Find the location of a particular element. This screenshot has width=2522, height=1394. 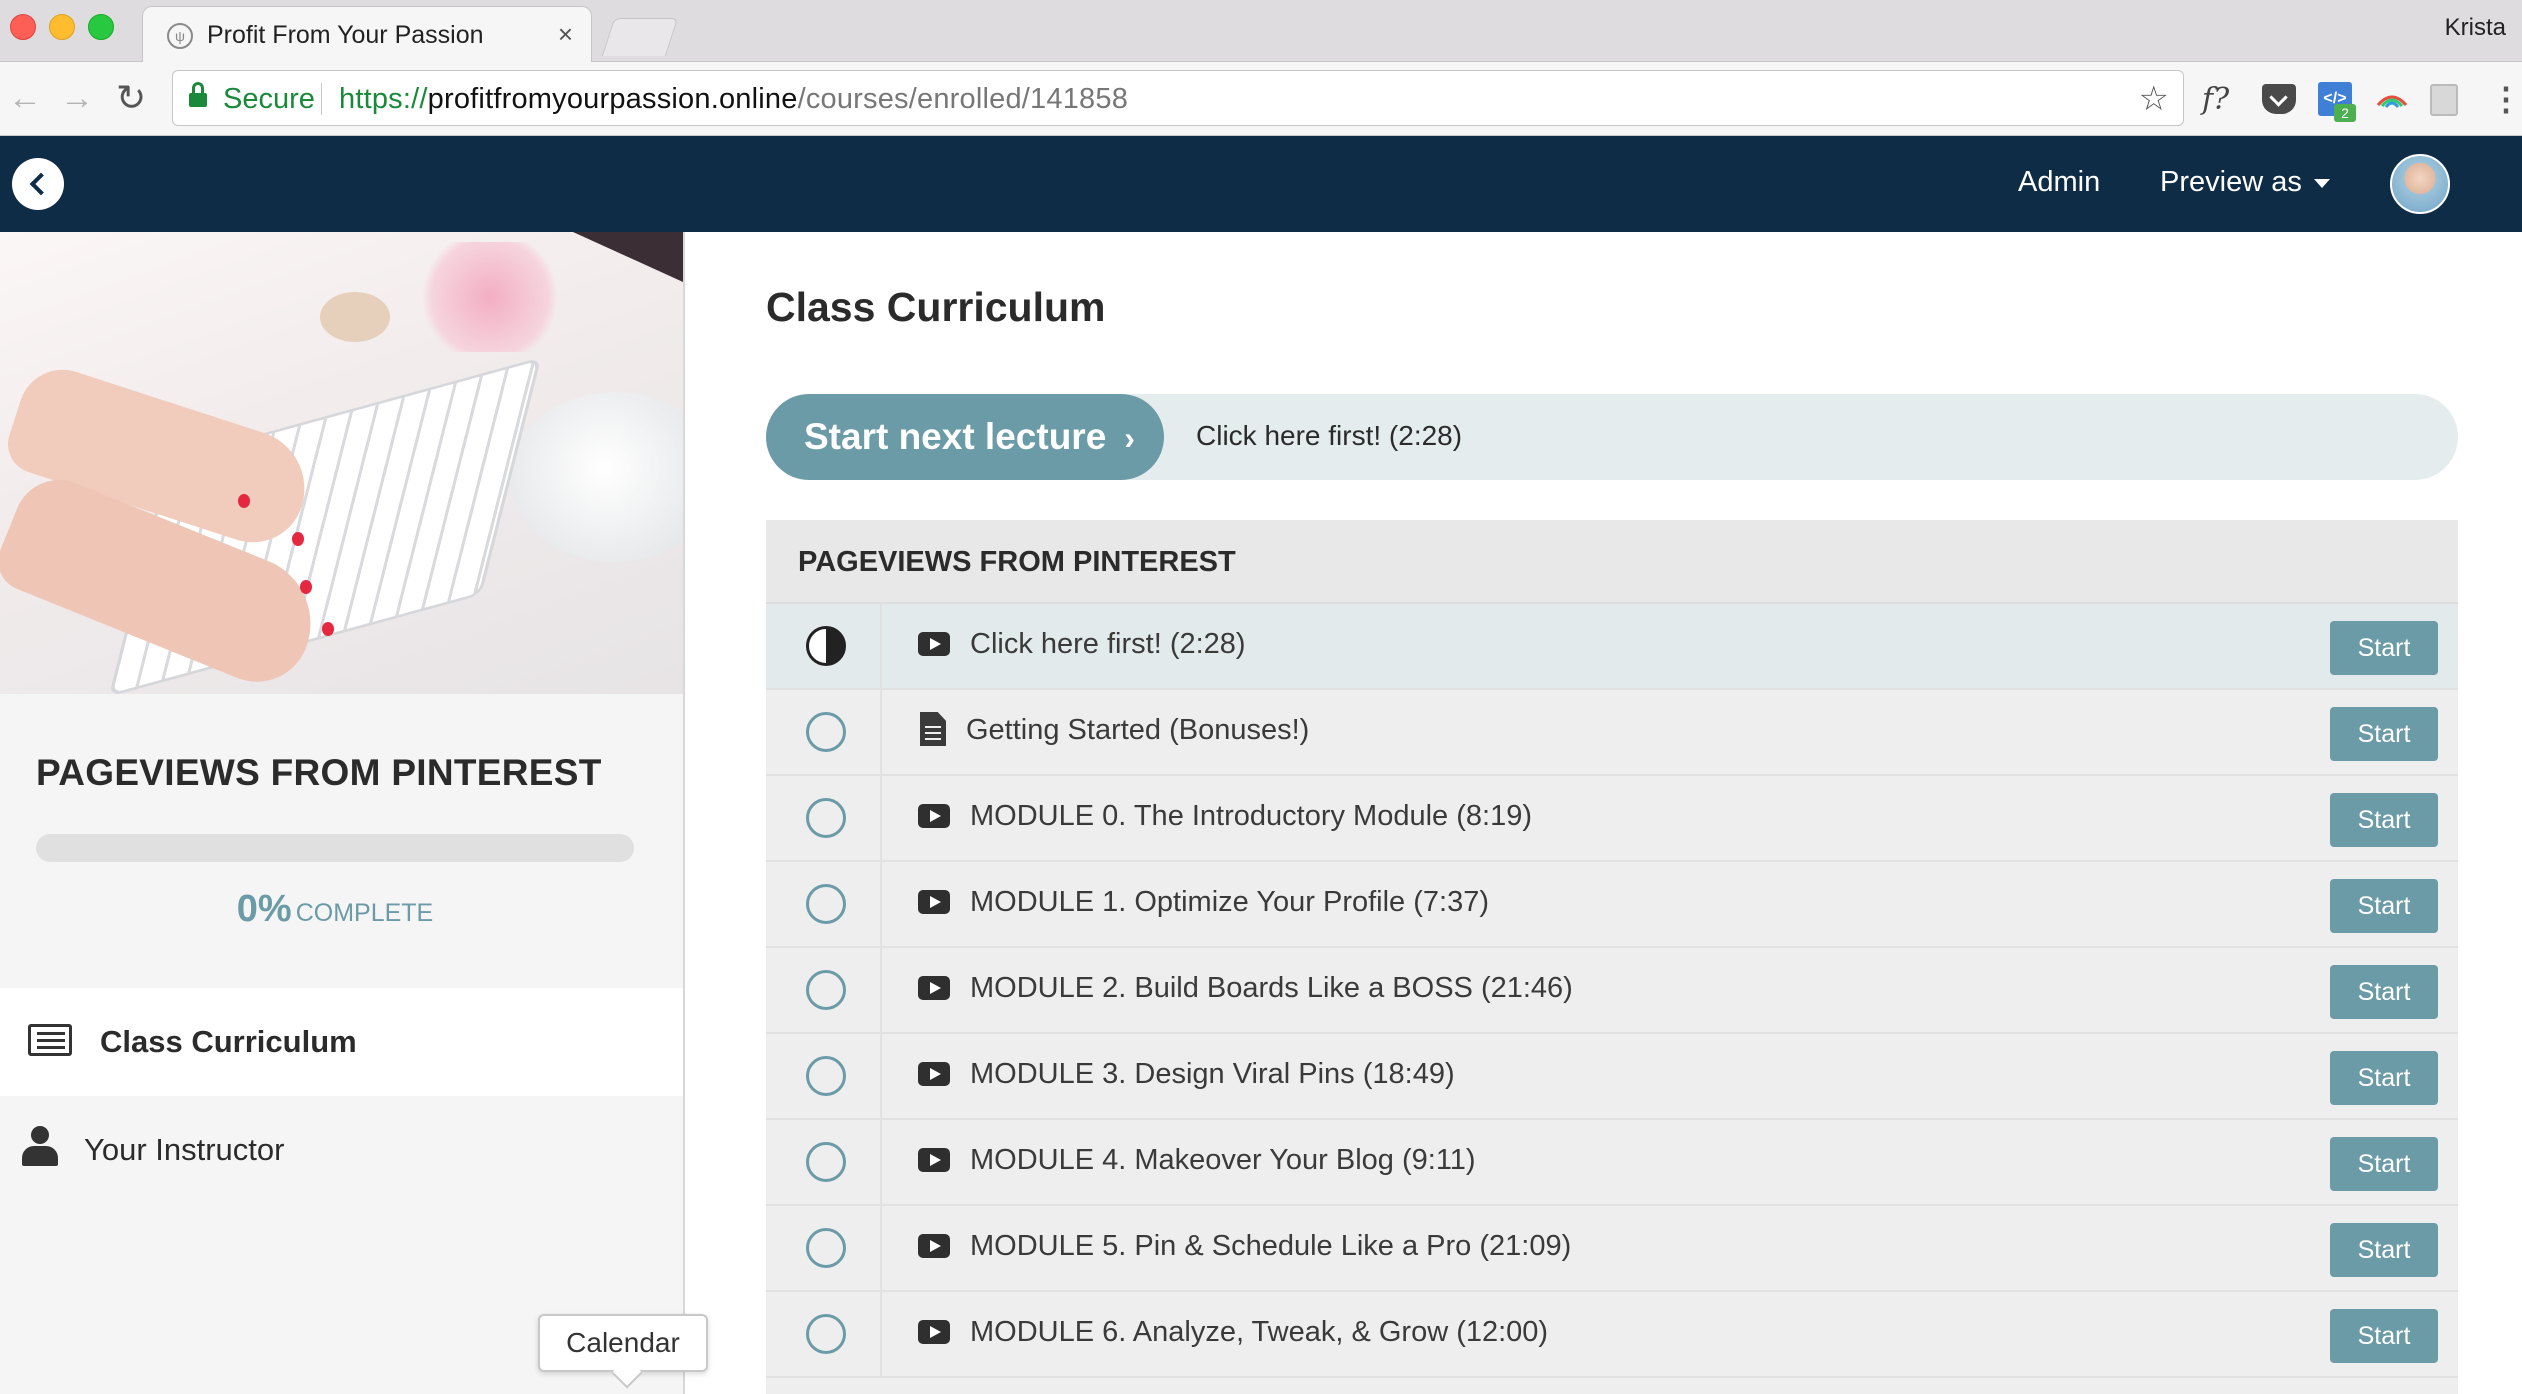

start-next-lecture-button: Start next lecture › is located at coordinates (965, 437).